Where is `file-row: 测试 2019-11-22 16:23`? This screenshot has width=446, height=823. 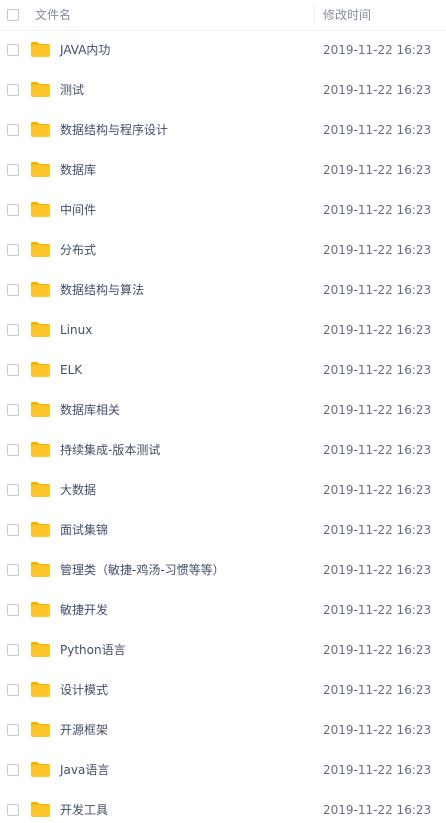
file-row: 测试 2019-11-22 16:23 is located at coordinates (223, 90).